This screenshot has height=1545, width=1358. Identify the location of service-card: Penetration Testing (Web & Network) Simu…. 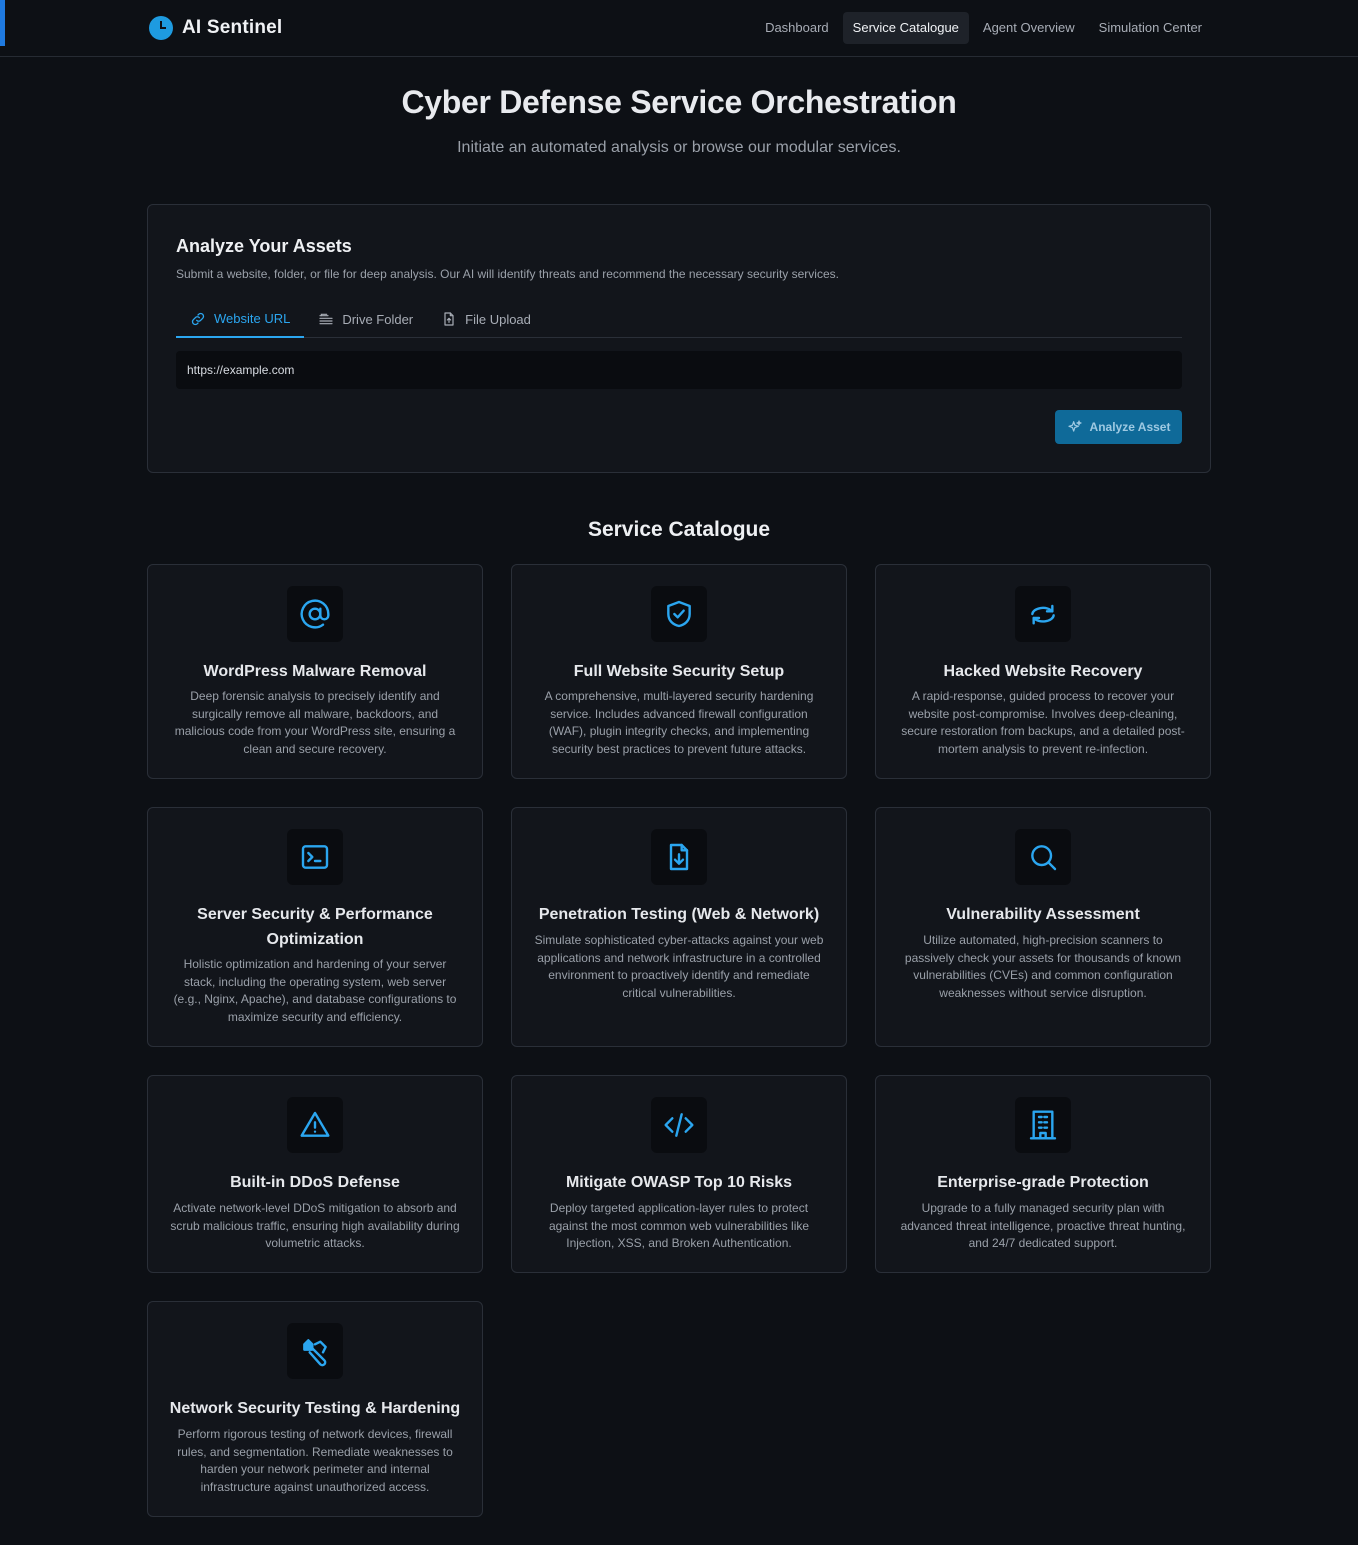
(679, 927).